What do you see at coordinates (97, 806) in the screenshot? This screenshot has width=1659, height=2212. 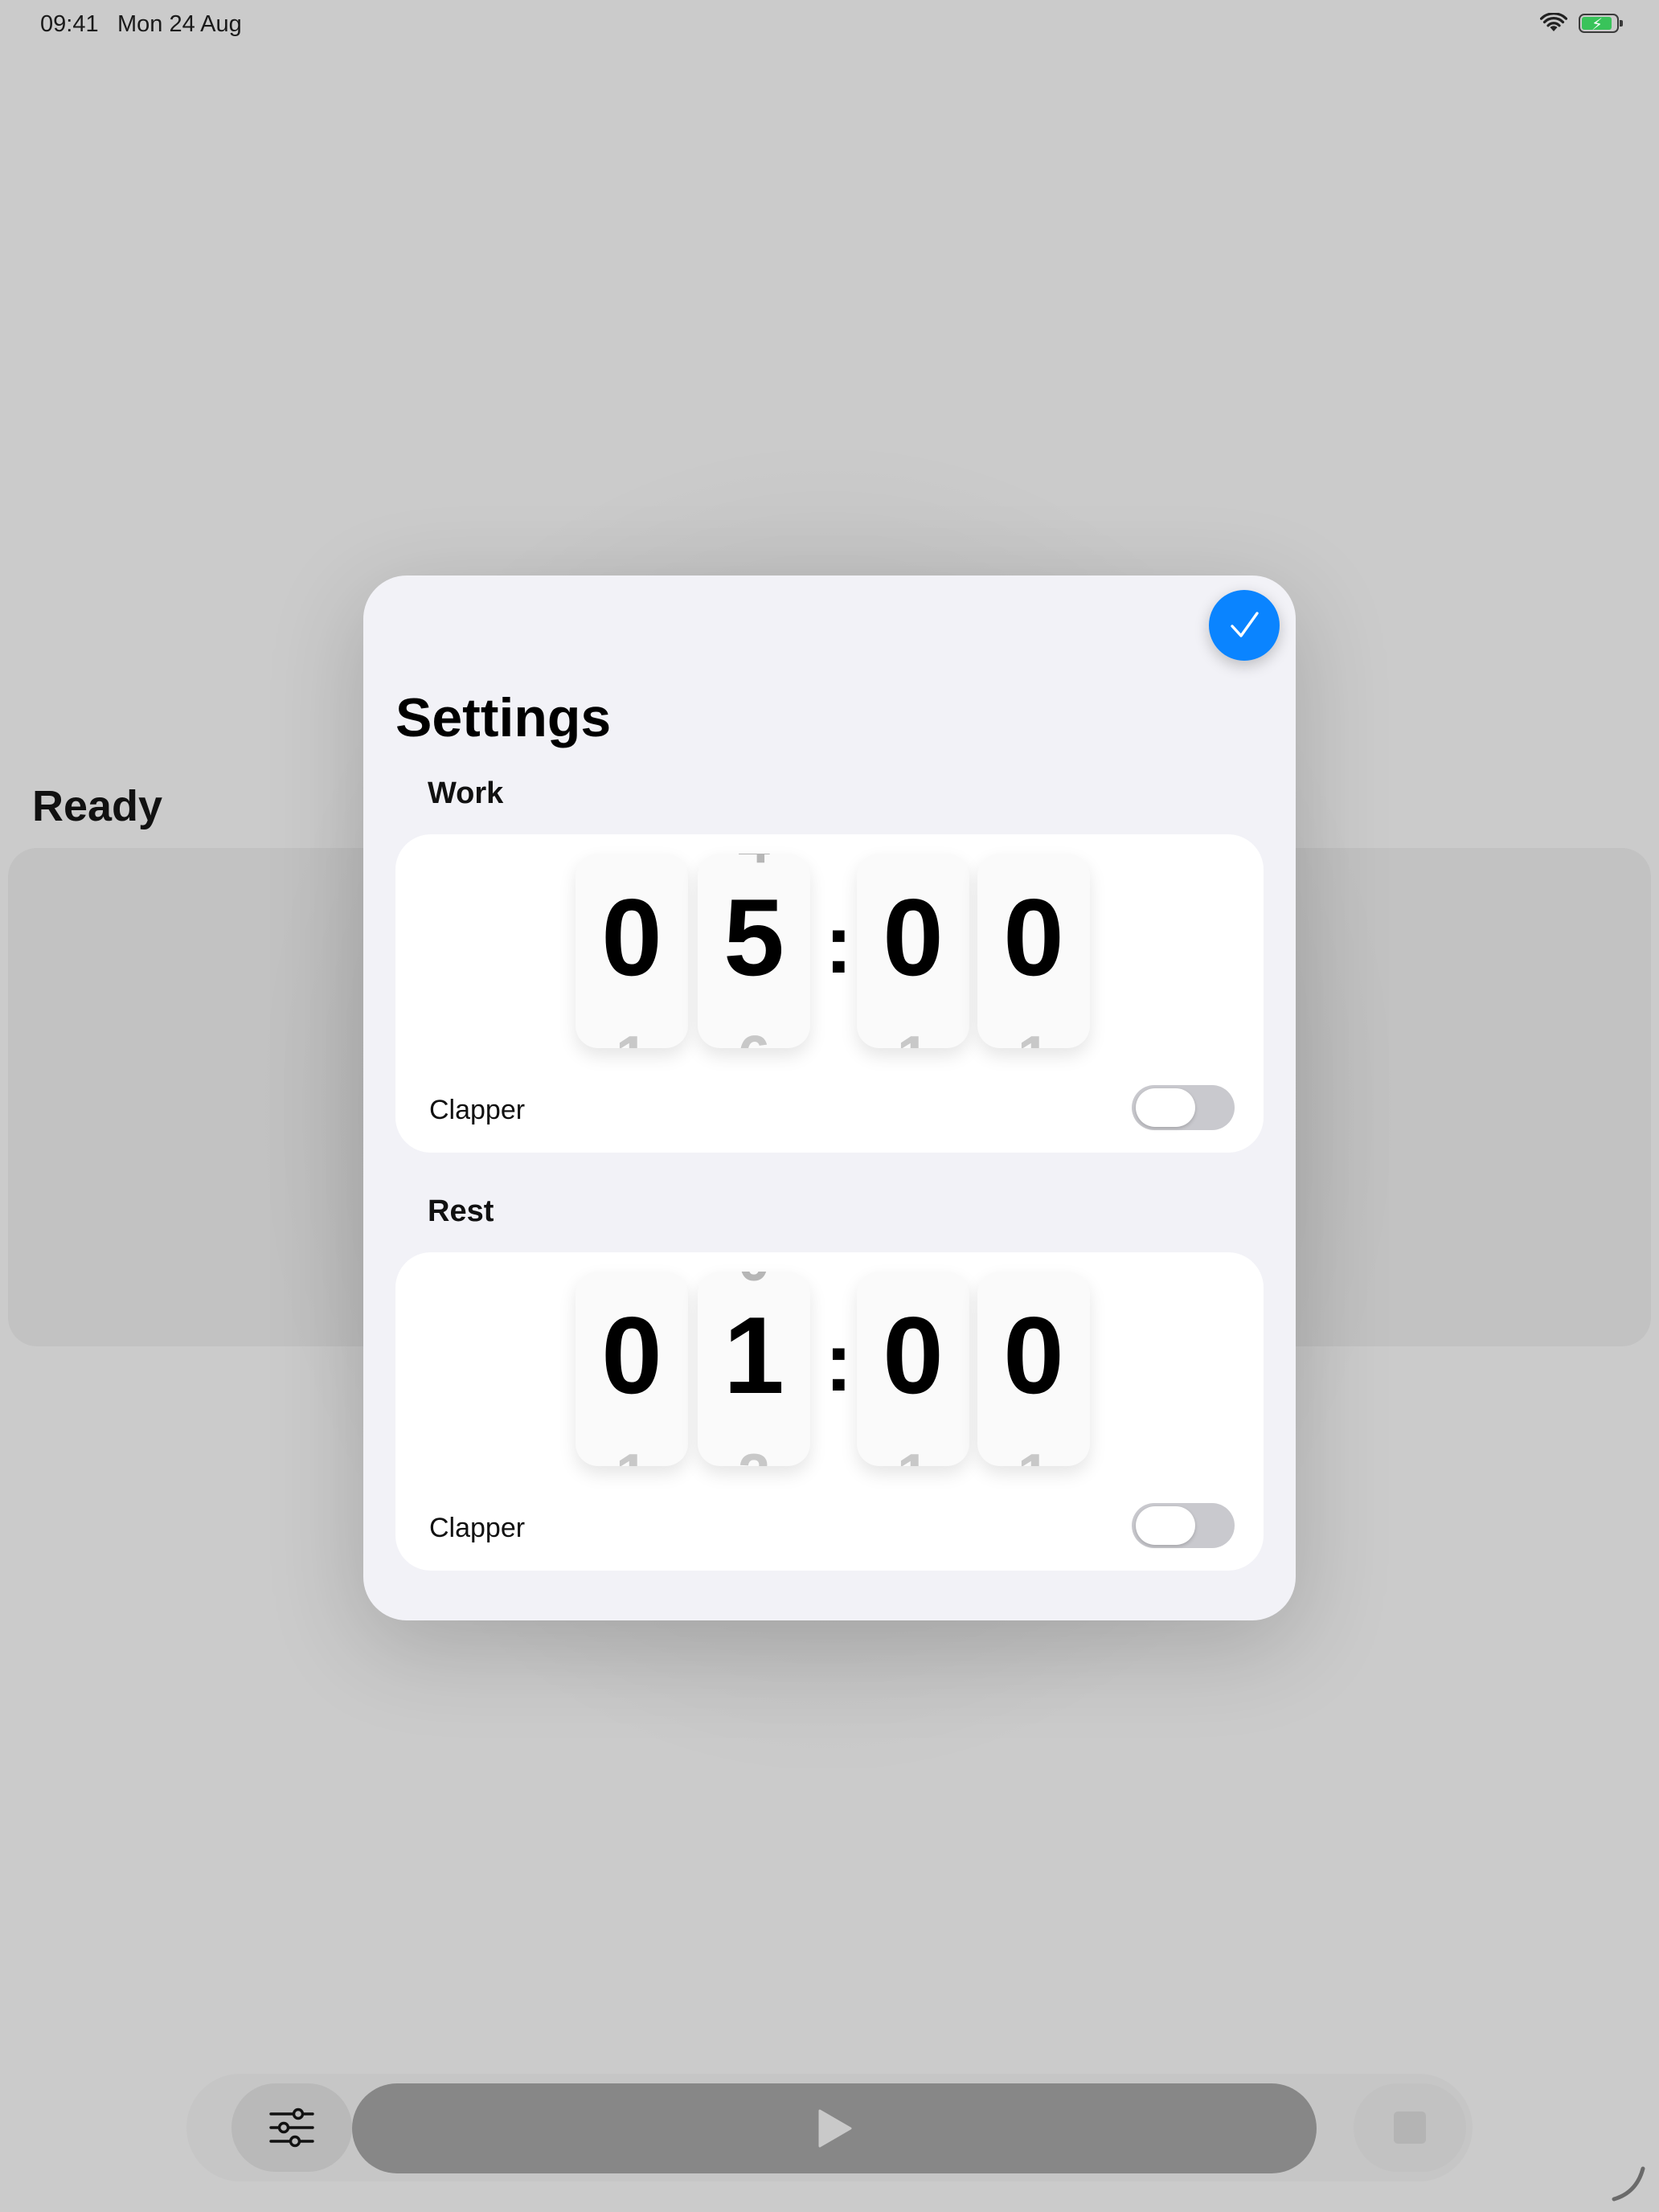 I see `page-title: Ready` at bounding box center [97, 806].